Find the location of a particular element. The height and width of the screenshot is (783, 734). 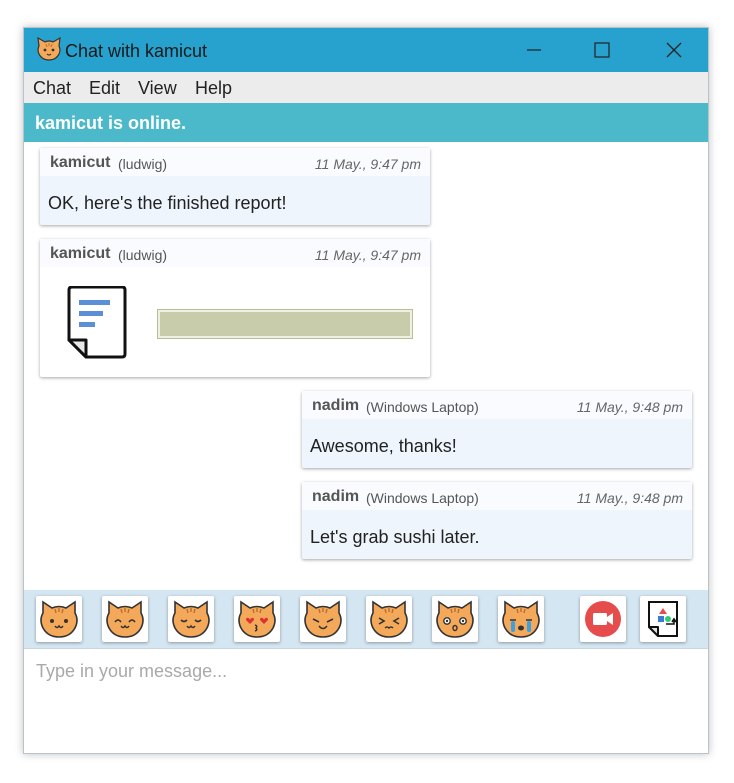

cat-smile-icon is located at coordinates (59, 619).